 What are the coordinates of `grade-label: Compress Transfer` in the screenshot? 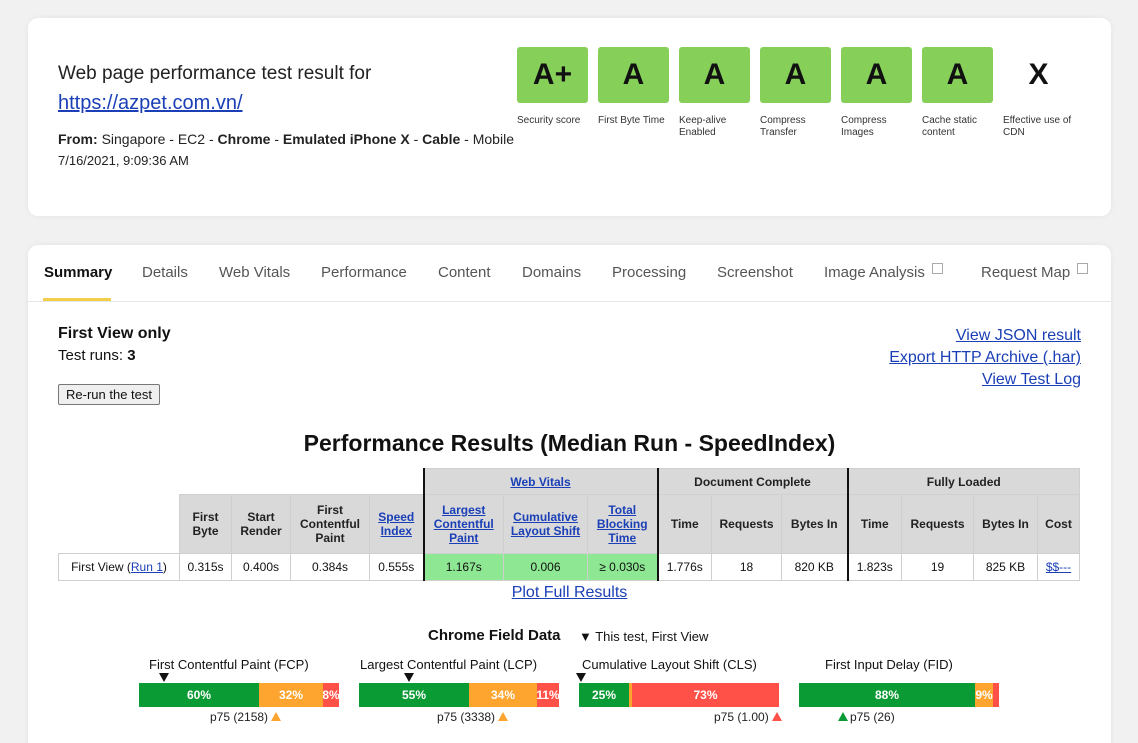 It's located at (783, 126).